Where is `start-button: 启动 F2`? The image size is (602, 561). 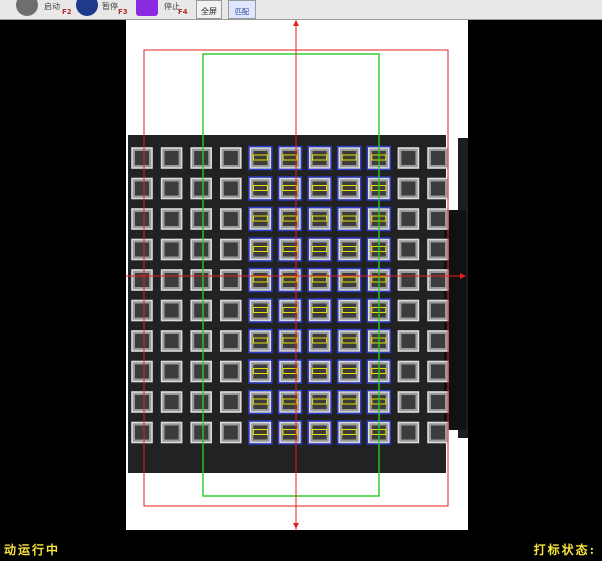
start-button: 启动 F2 is located at coordinates (40, 9).